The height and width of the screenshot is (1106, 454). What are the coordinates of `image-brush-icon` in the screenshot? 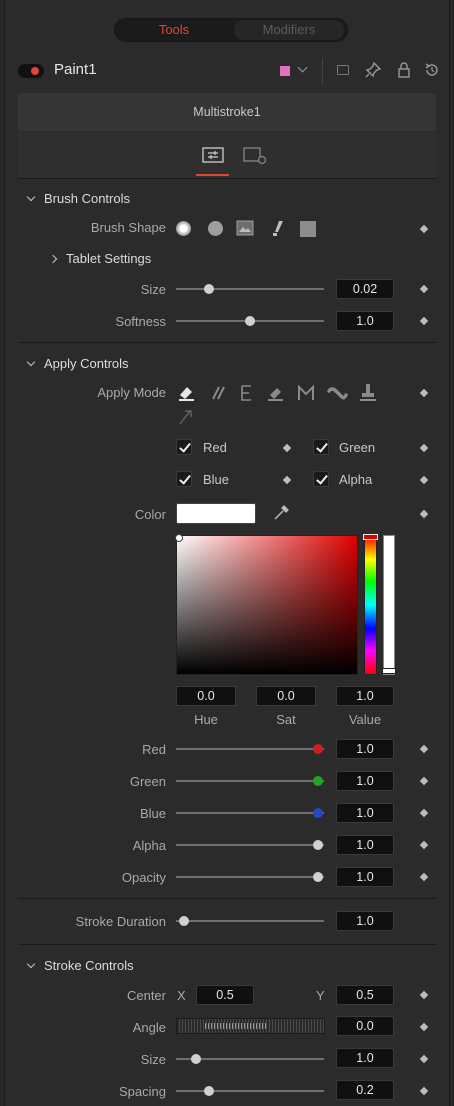 It's located at (245, 228).